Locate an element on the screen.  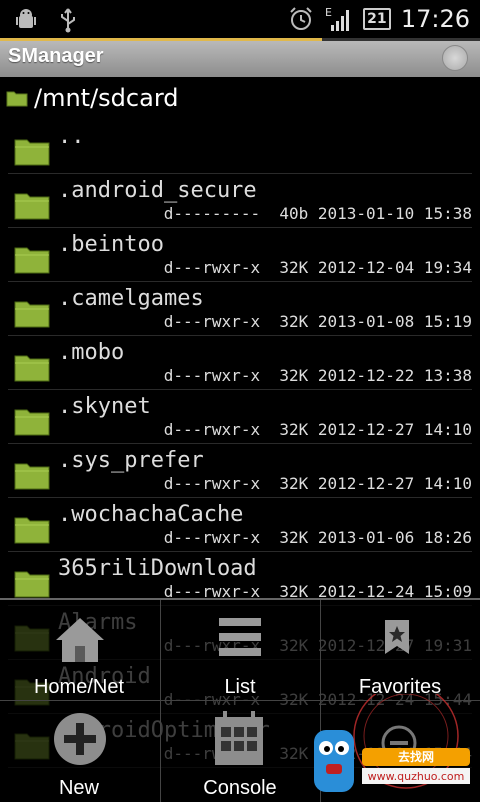
menu-console: Console is located at coordinates (240, 751).